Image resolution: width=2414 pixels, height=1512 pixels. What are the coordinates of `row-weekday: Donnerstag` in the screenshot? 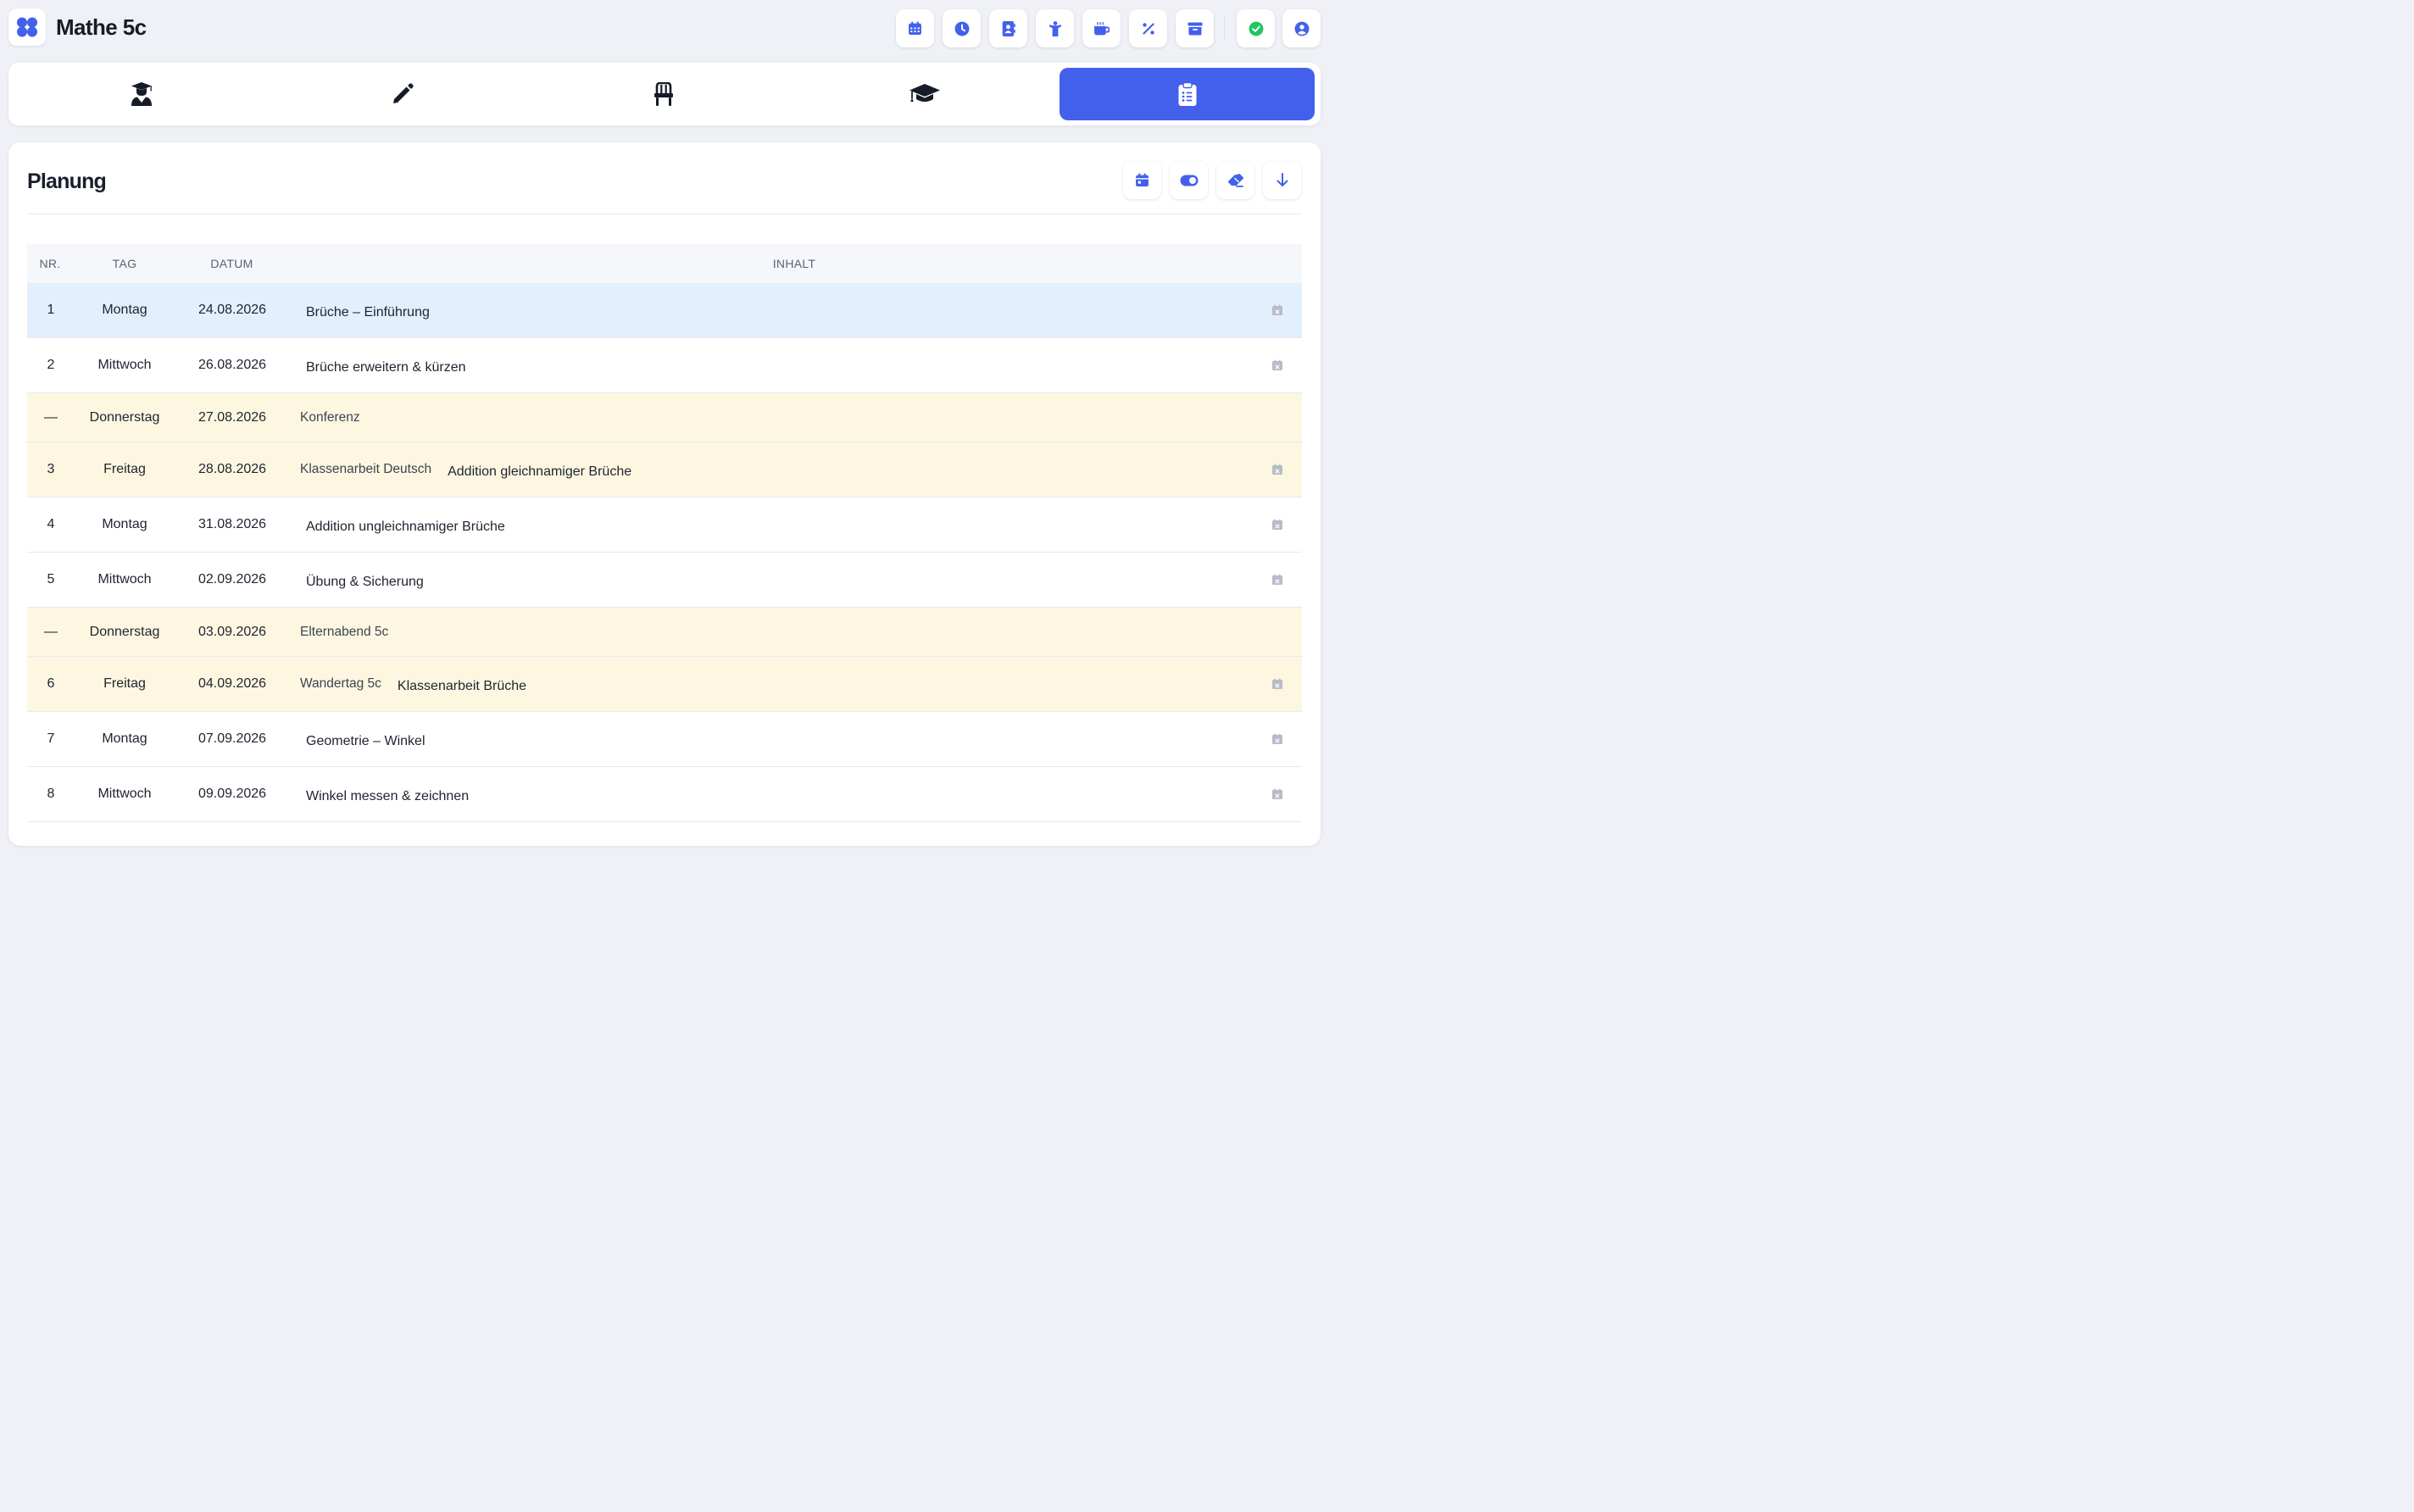 It's located at (124, 417).